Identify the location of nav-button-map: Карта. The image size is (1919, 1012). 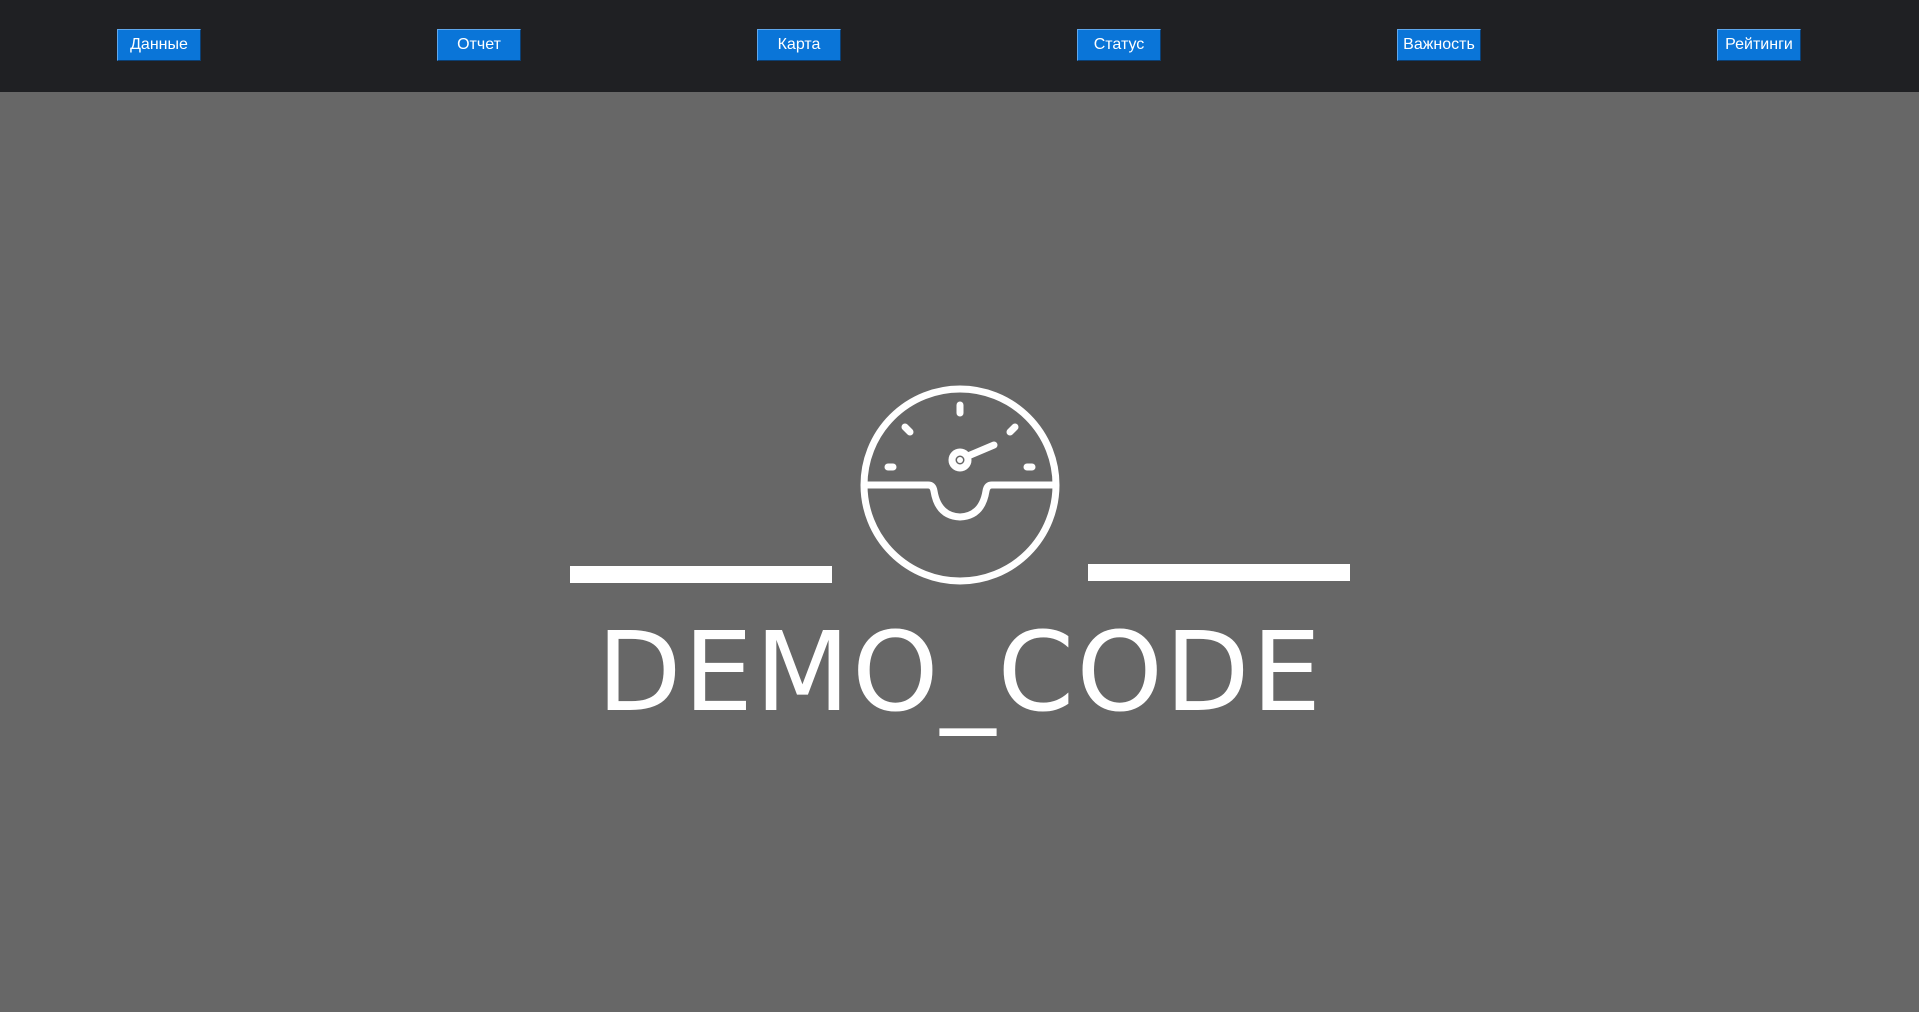
(799, 45).